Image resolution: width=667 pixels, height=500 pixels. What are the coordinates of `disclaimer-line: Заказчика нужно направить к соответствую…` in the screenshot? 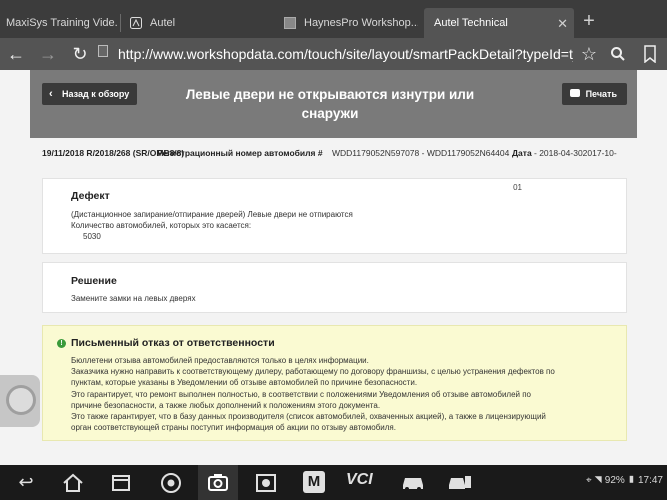 It's located at (313, 372).